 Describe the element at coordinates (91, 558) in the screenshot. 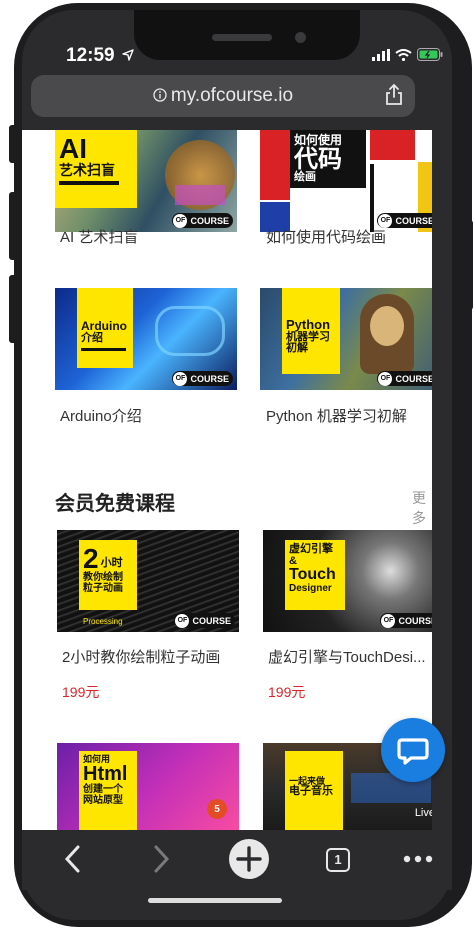

I see `badge-line: 2` at that location.